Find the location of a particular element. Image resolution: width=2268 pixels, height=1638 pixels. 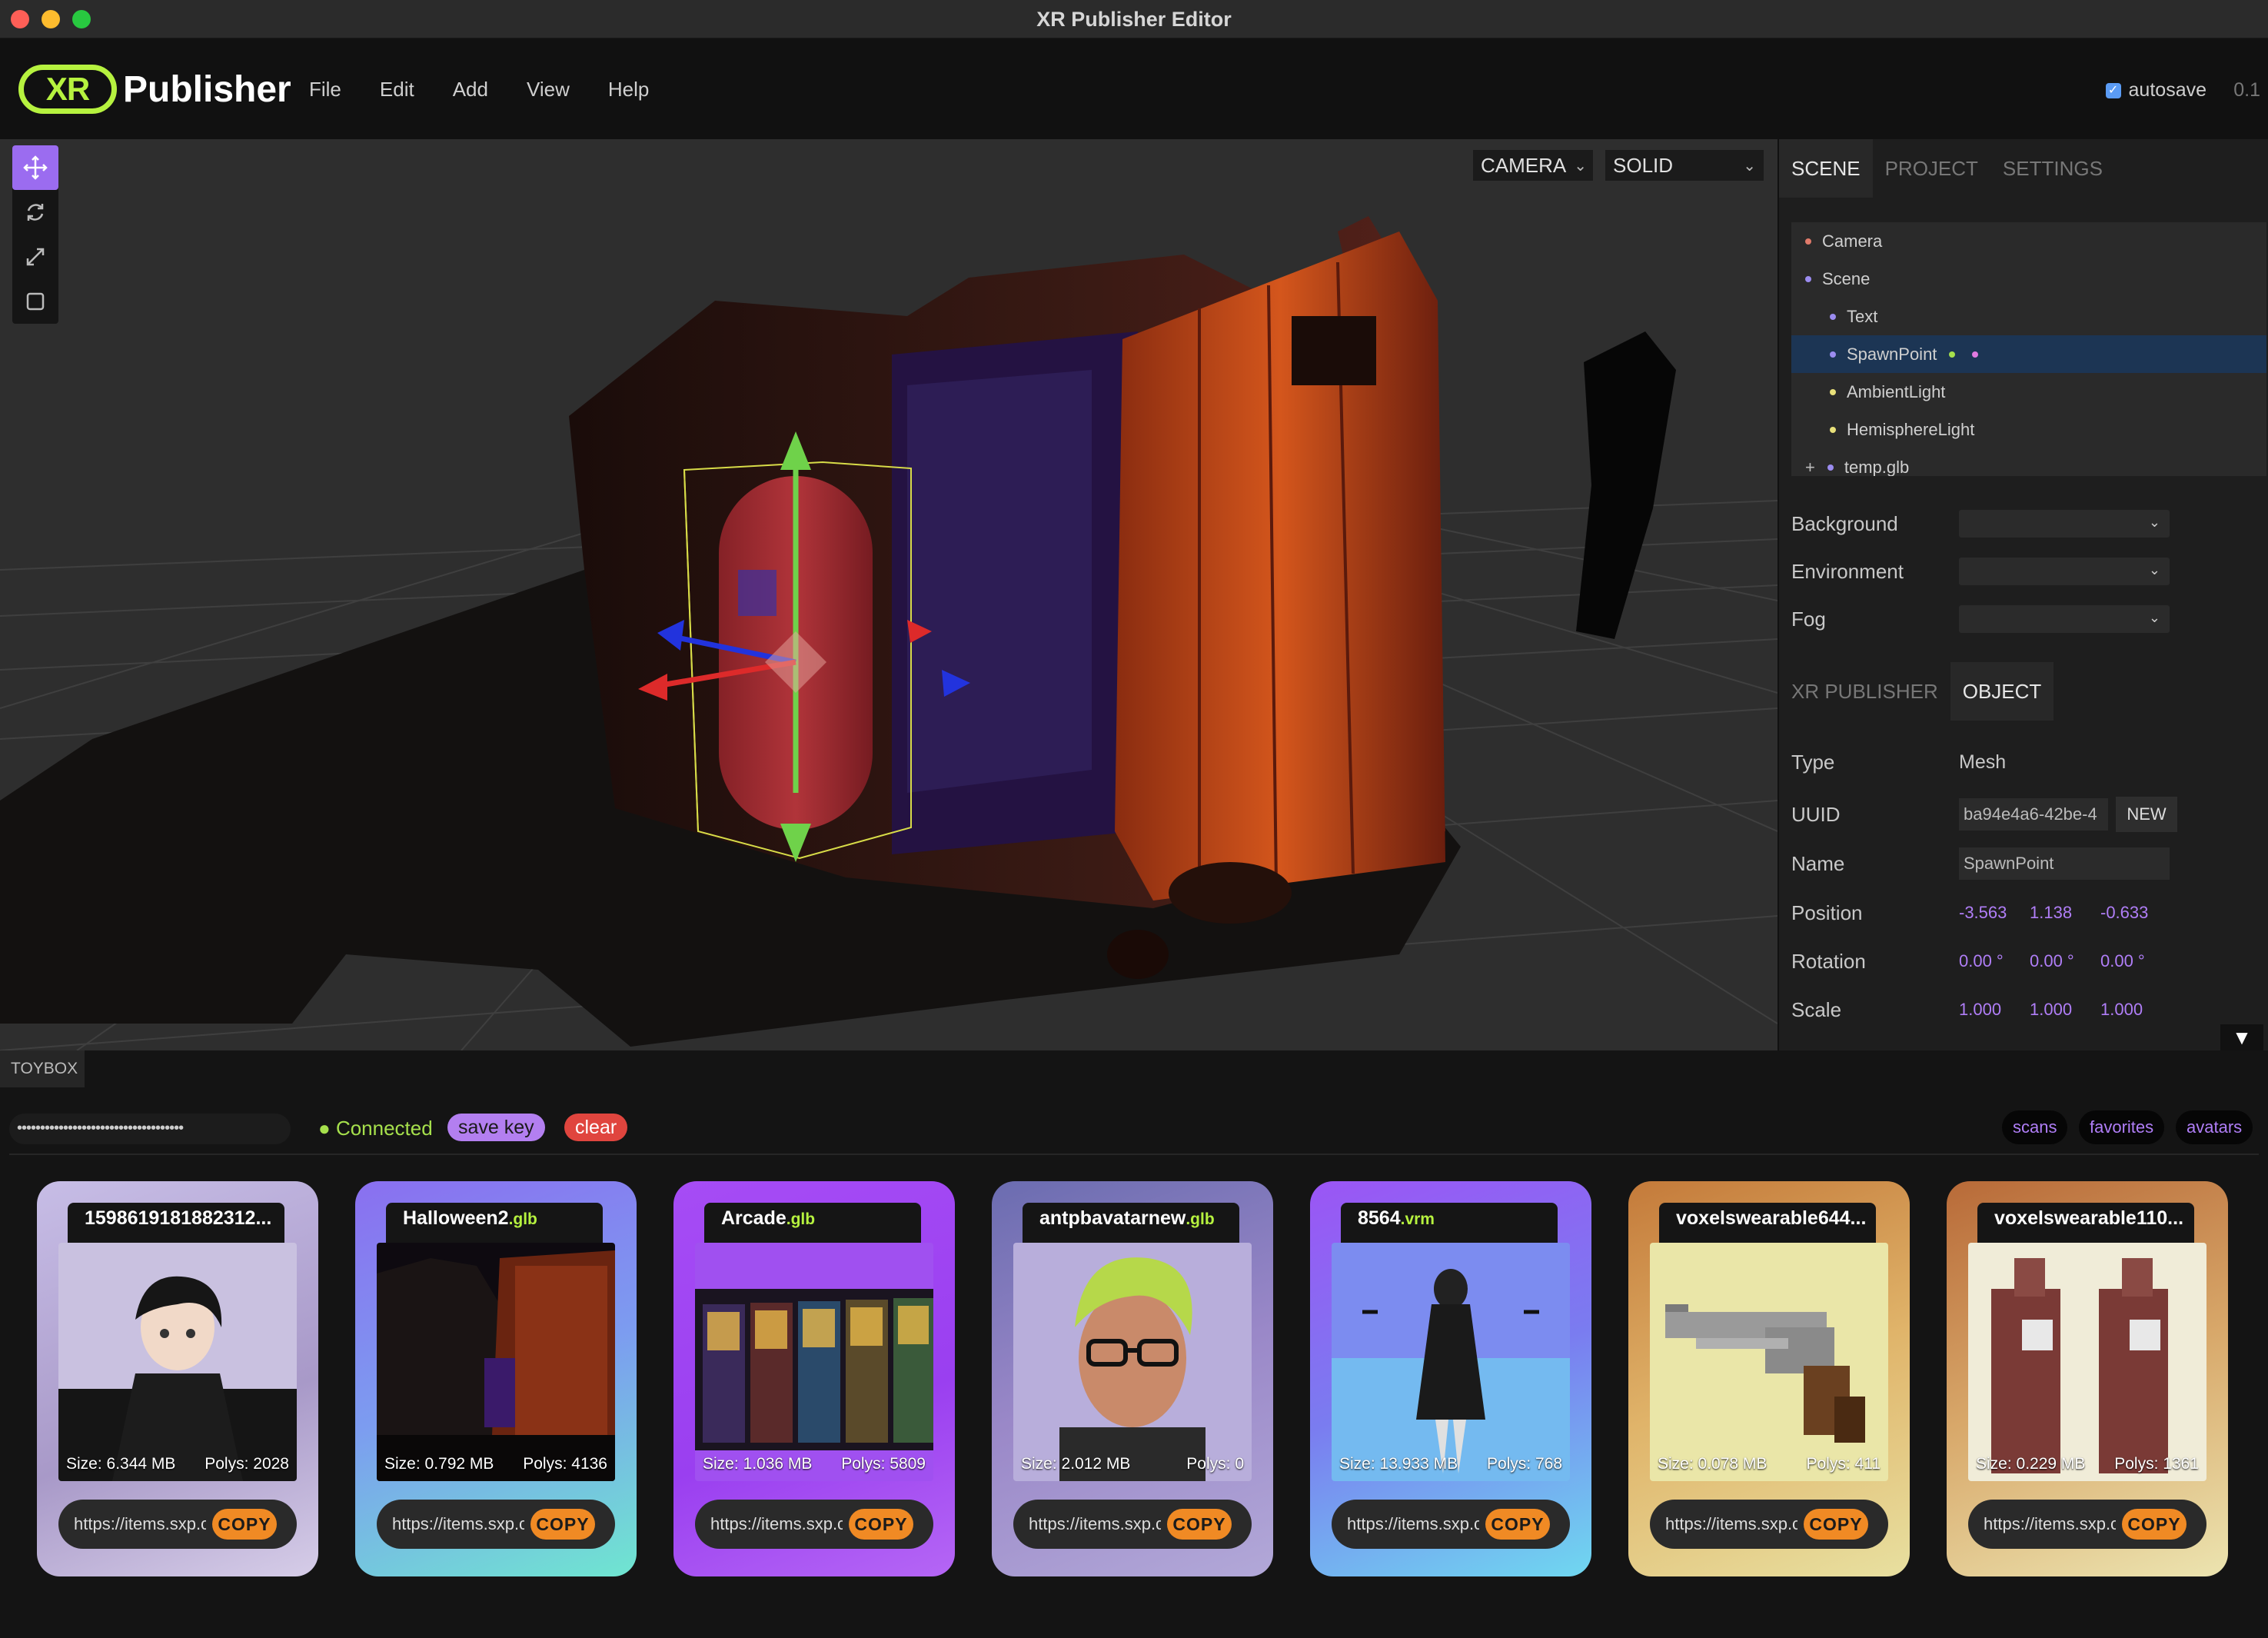

tab-scene: SCENE is located at coordinates (1826, 168).